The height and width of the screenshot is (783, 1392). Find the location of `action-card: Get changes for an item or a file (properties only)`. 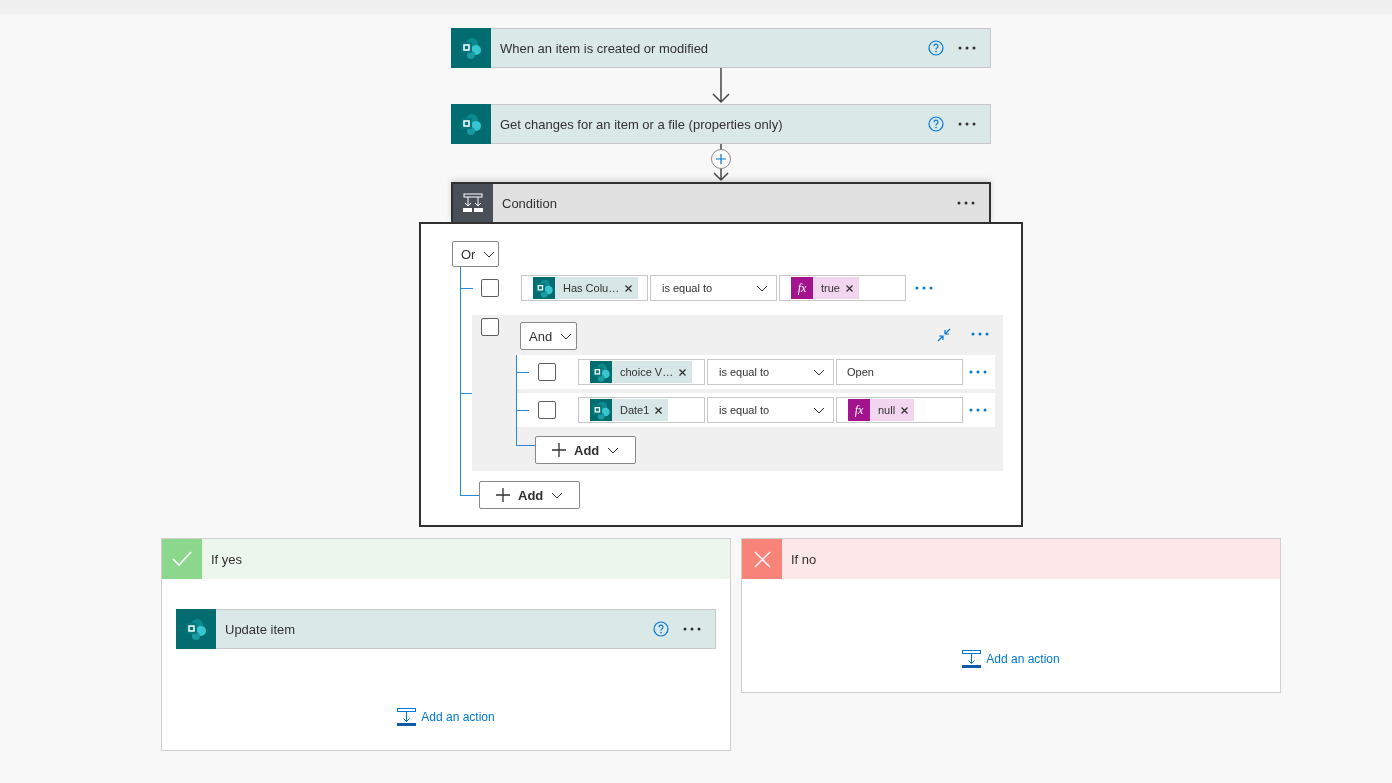

action-card: Get changes for an item or a file (properties only) is located at coordinates (721, 124).